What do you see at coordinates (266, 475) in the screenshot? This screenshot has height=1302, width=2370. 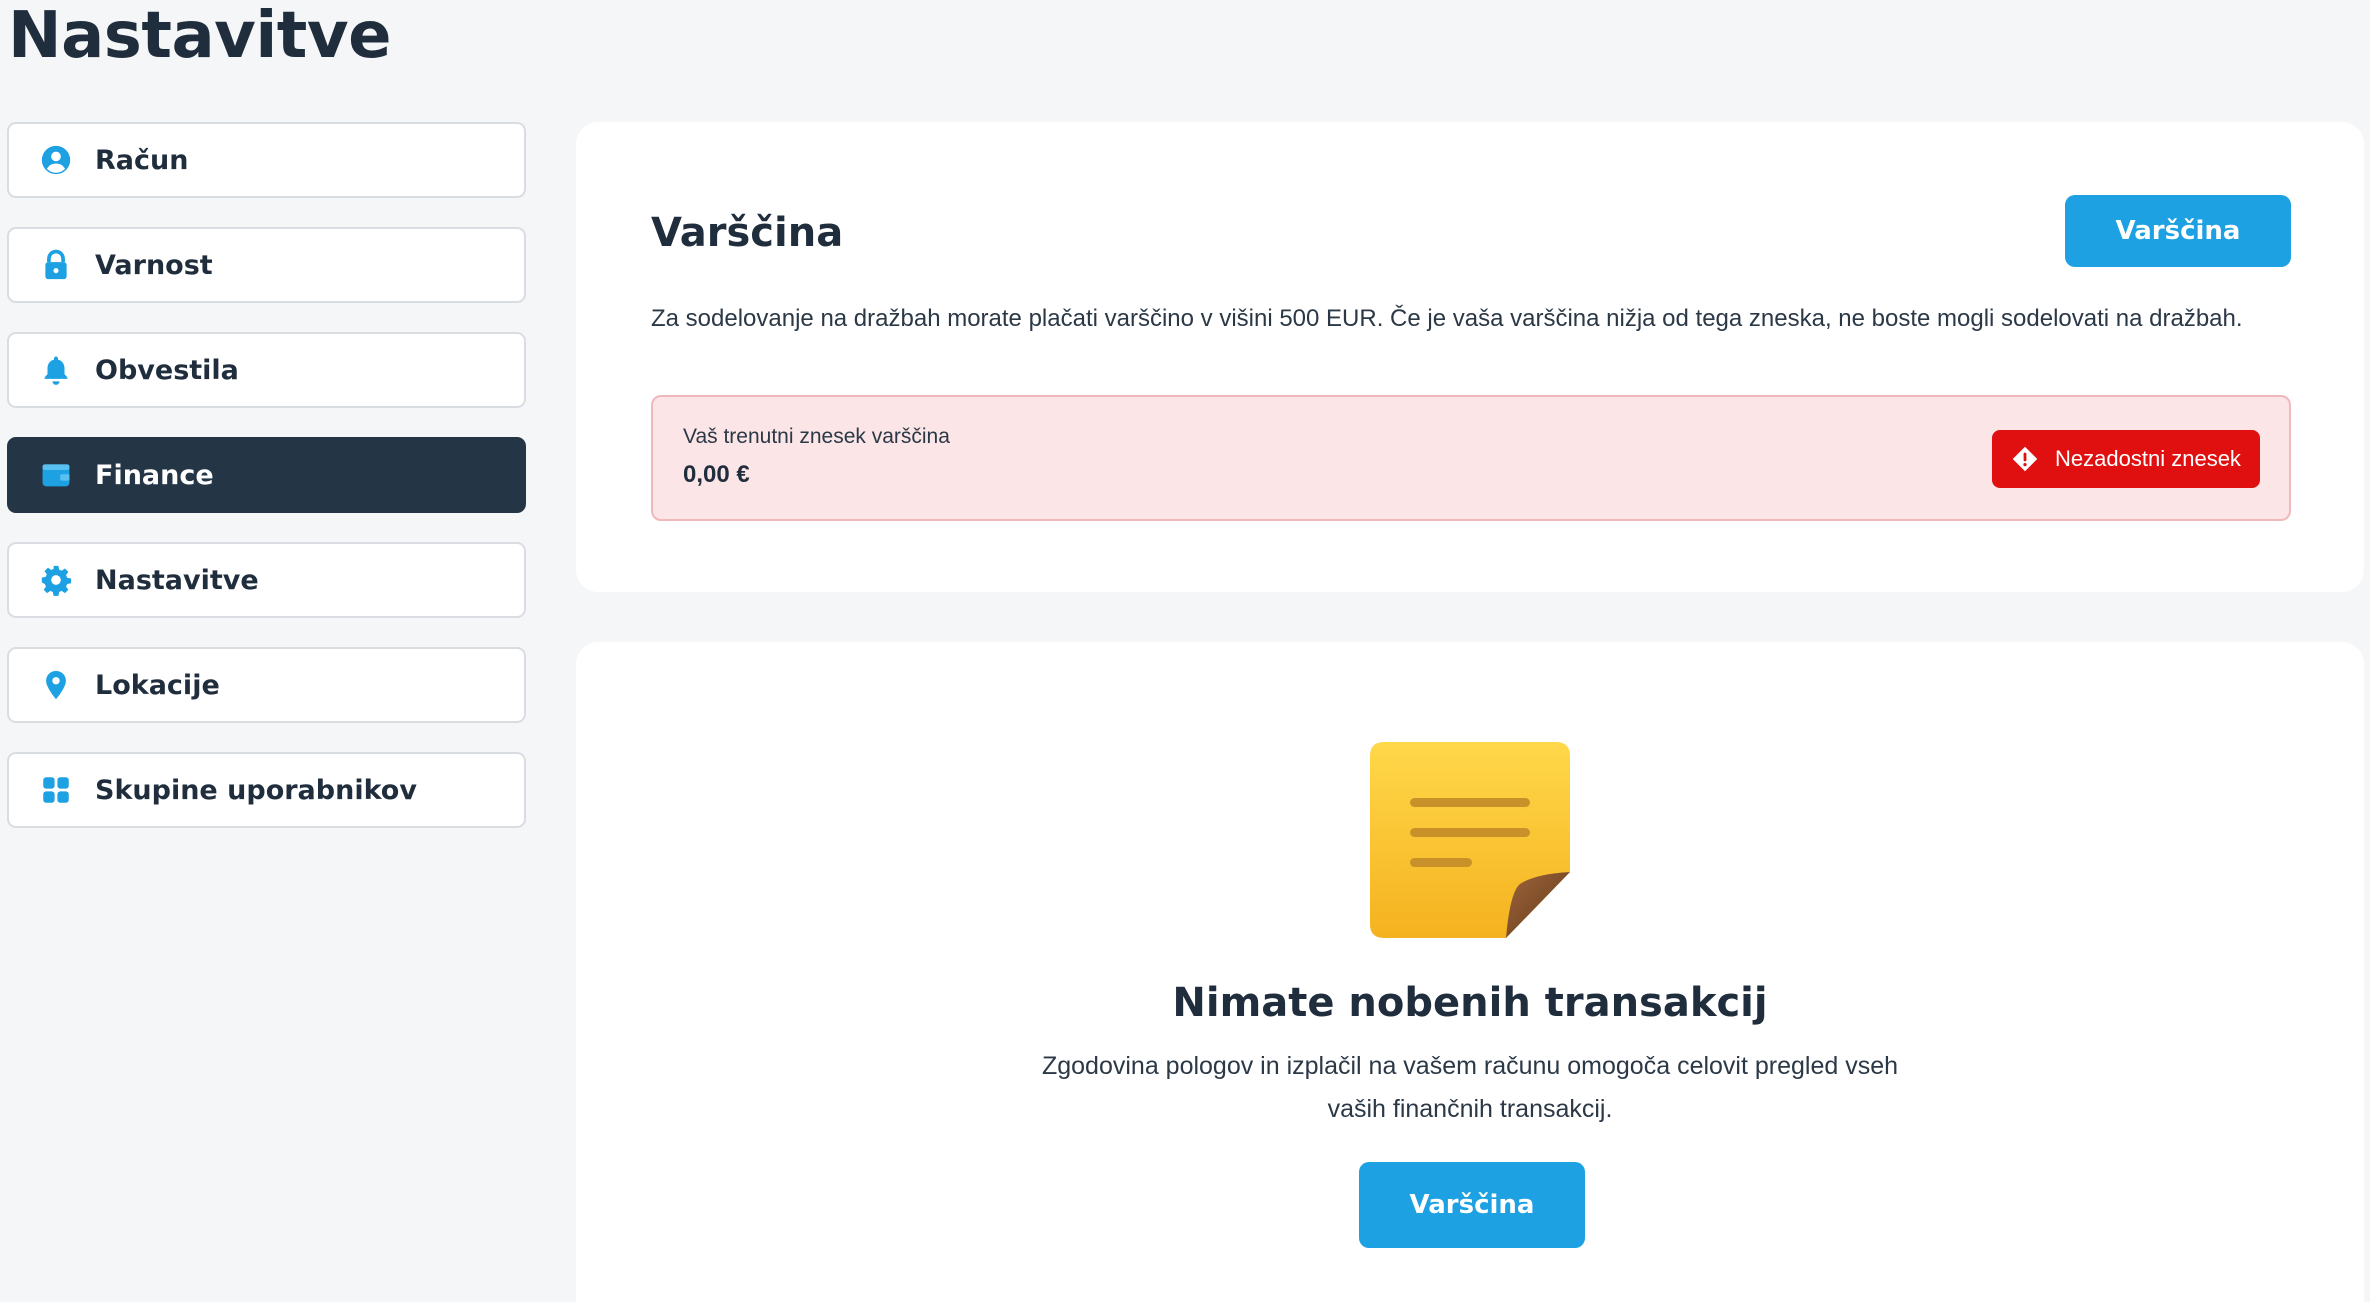 I see `sidebar-item-finance: Finance` at bounding box center [266, 475].